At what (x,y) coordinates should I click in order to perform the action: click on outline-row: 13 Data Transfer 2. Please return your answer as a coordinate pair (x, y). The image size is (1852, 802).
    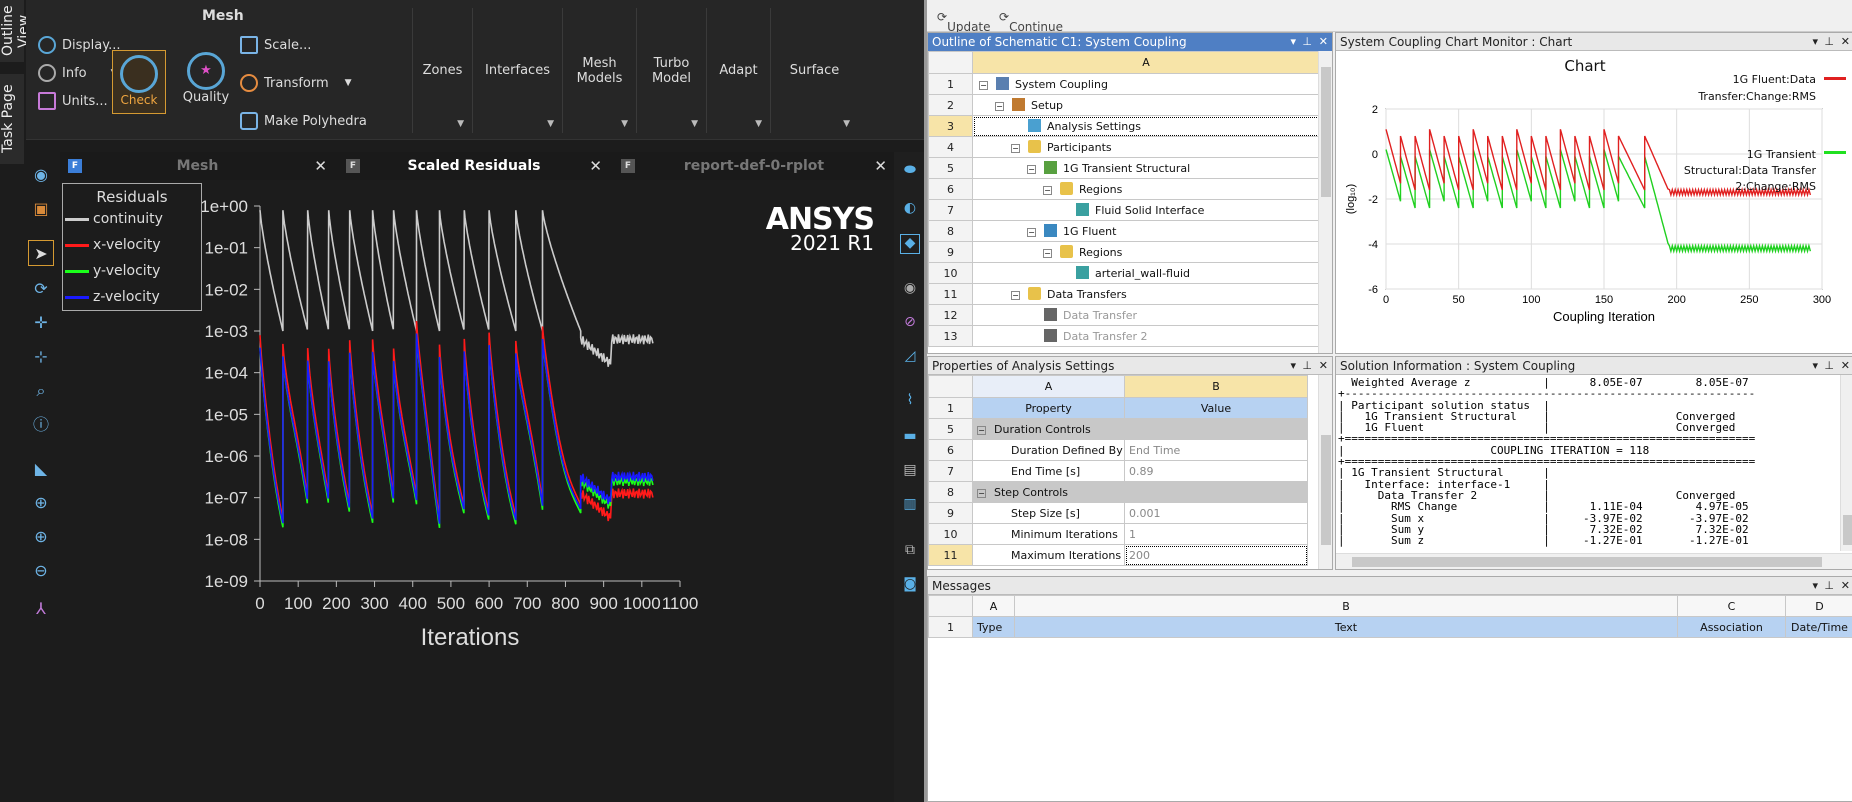
    Looking at the image, I should click on (1124, 336).